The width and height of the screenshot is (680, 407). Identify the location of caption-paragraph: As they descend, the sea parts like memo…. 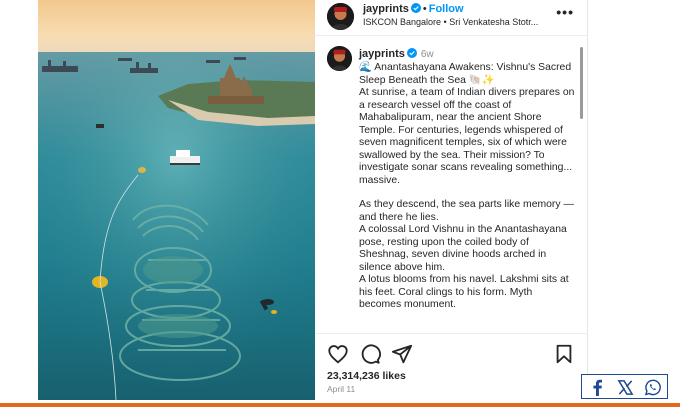
(466, 211).